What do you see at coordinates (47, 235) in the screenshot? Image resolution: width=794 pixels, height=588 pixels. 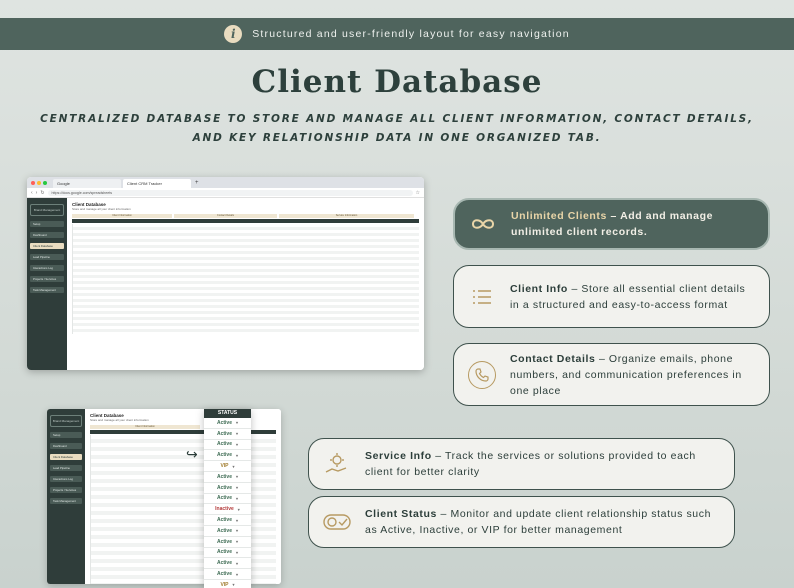 I see `nav-dashboard: Dashboard` at bounding box center [47, 235].